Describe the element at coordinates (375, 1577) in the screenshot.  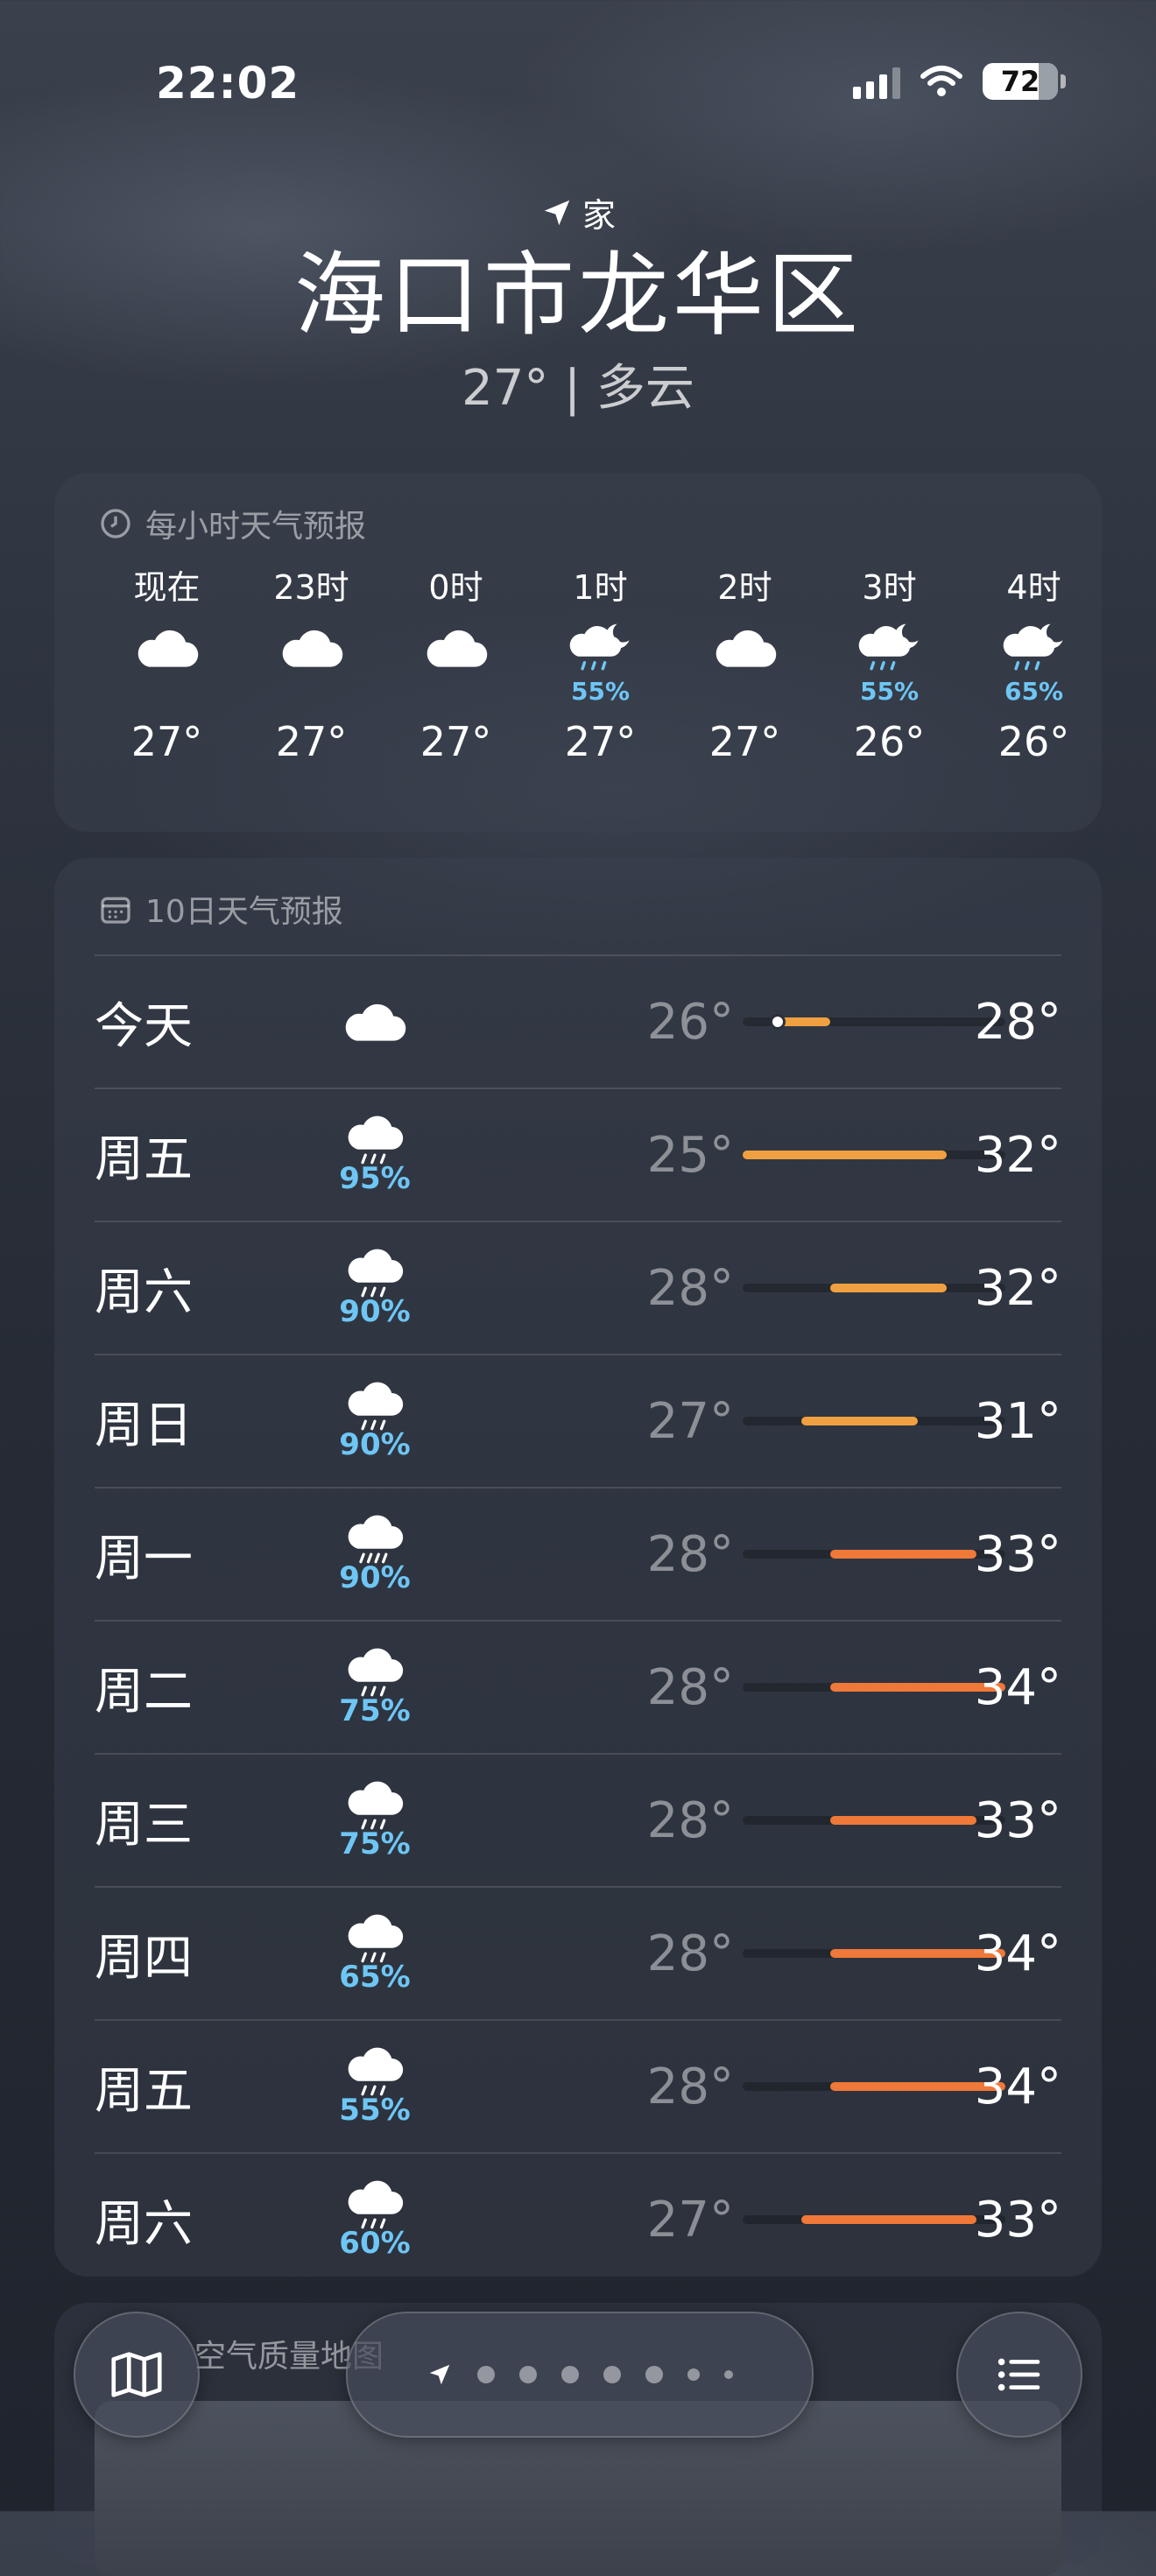
I see `day-precip: 90%` at that location.